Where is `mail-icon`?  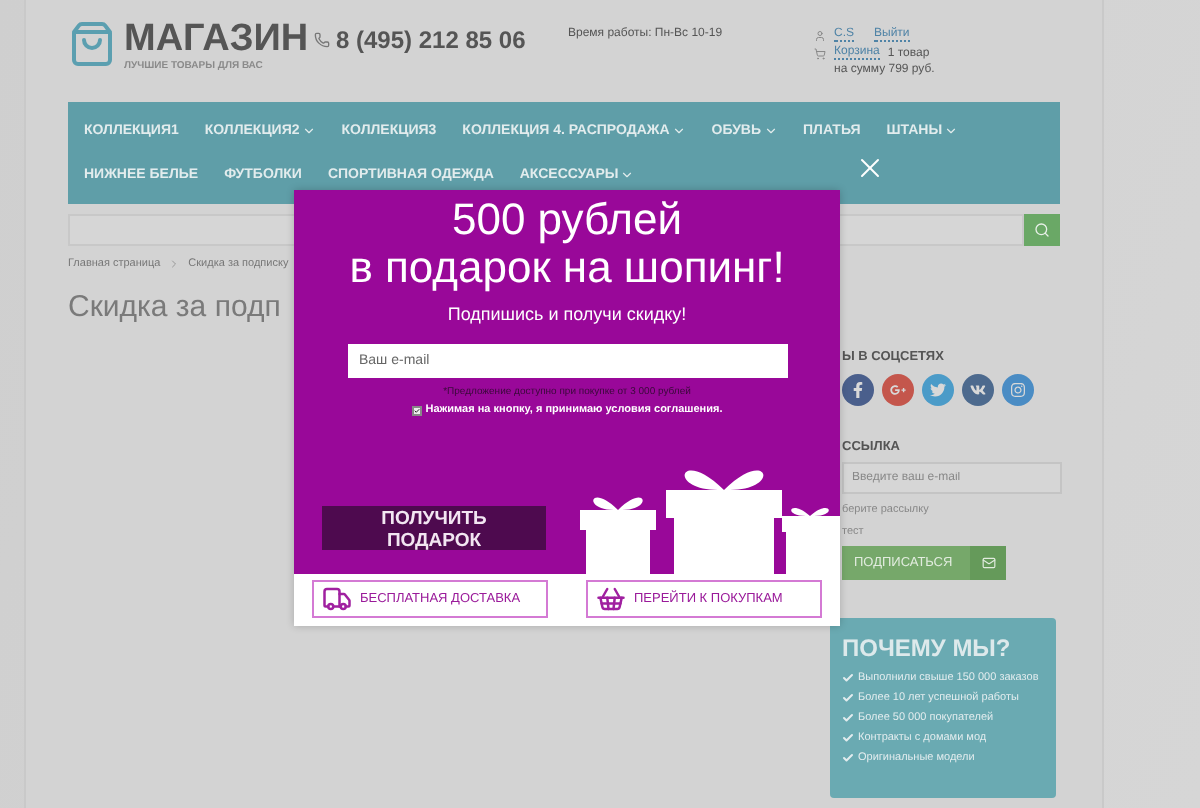 mail-icon is located at coordinates (988, 563).